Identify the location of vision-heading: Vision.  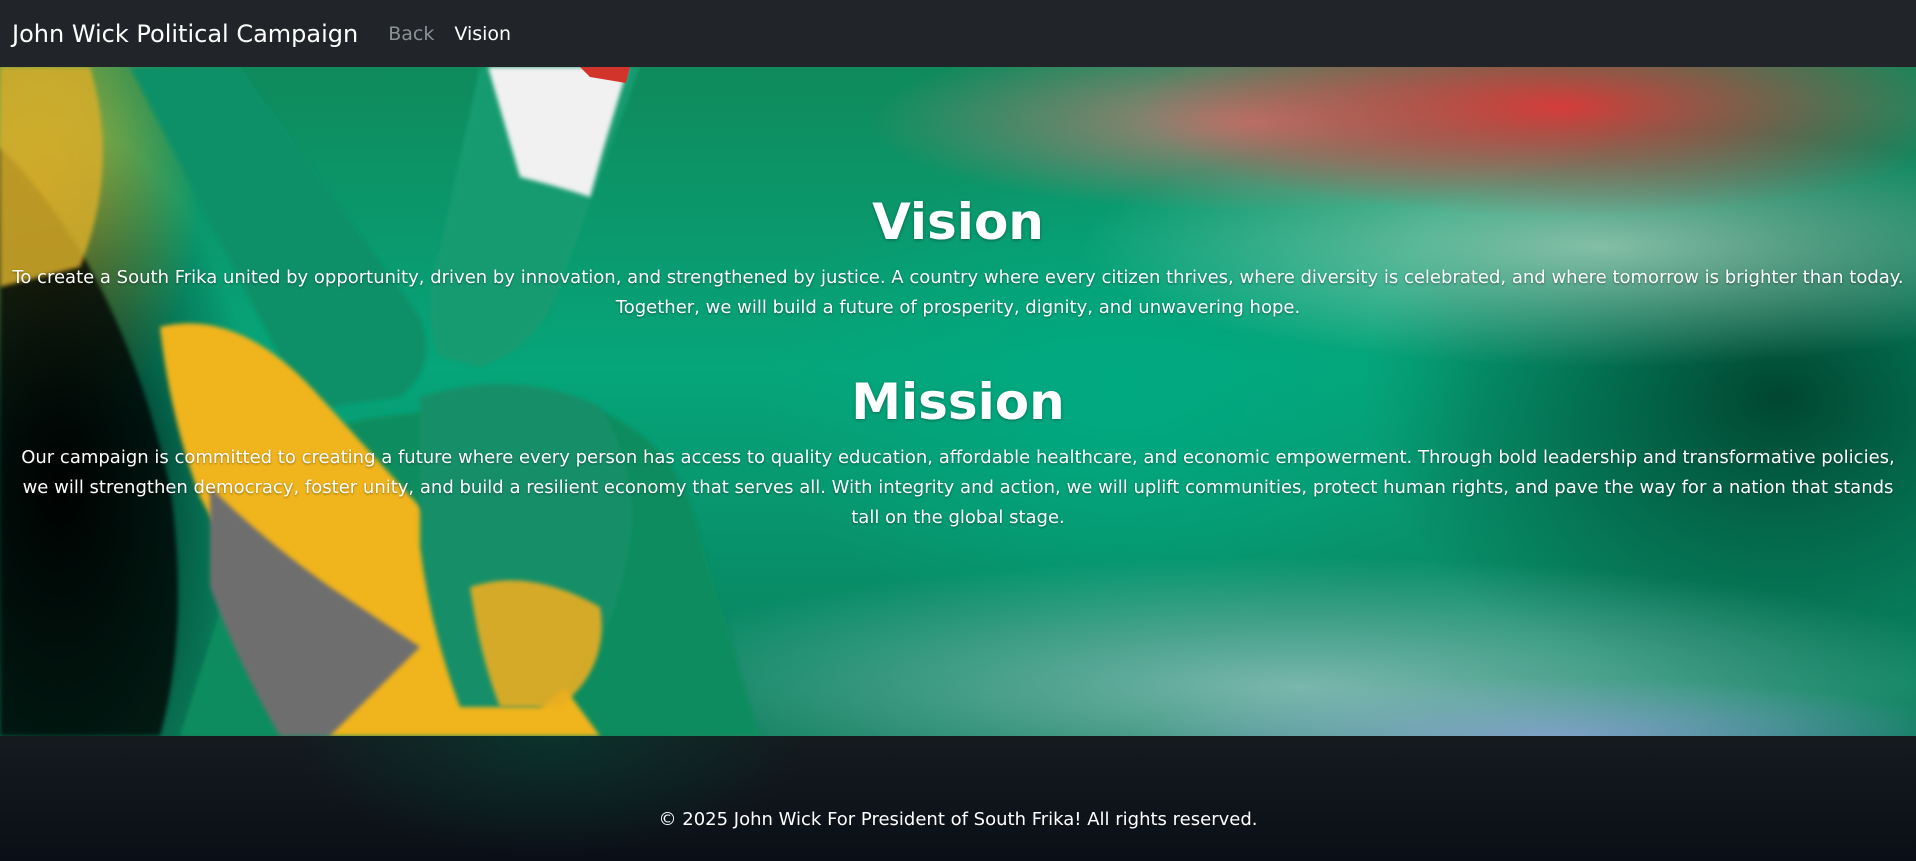
(958, 222).